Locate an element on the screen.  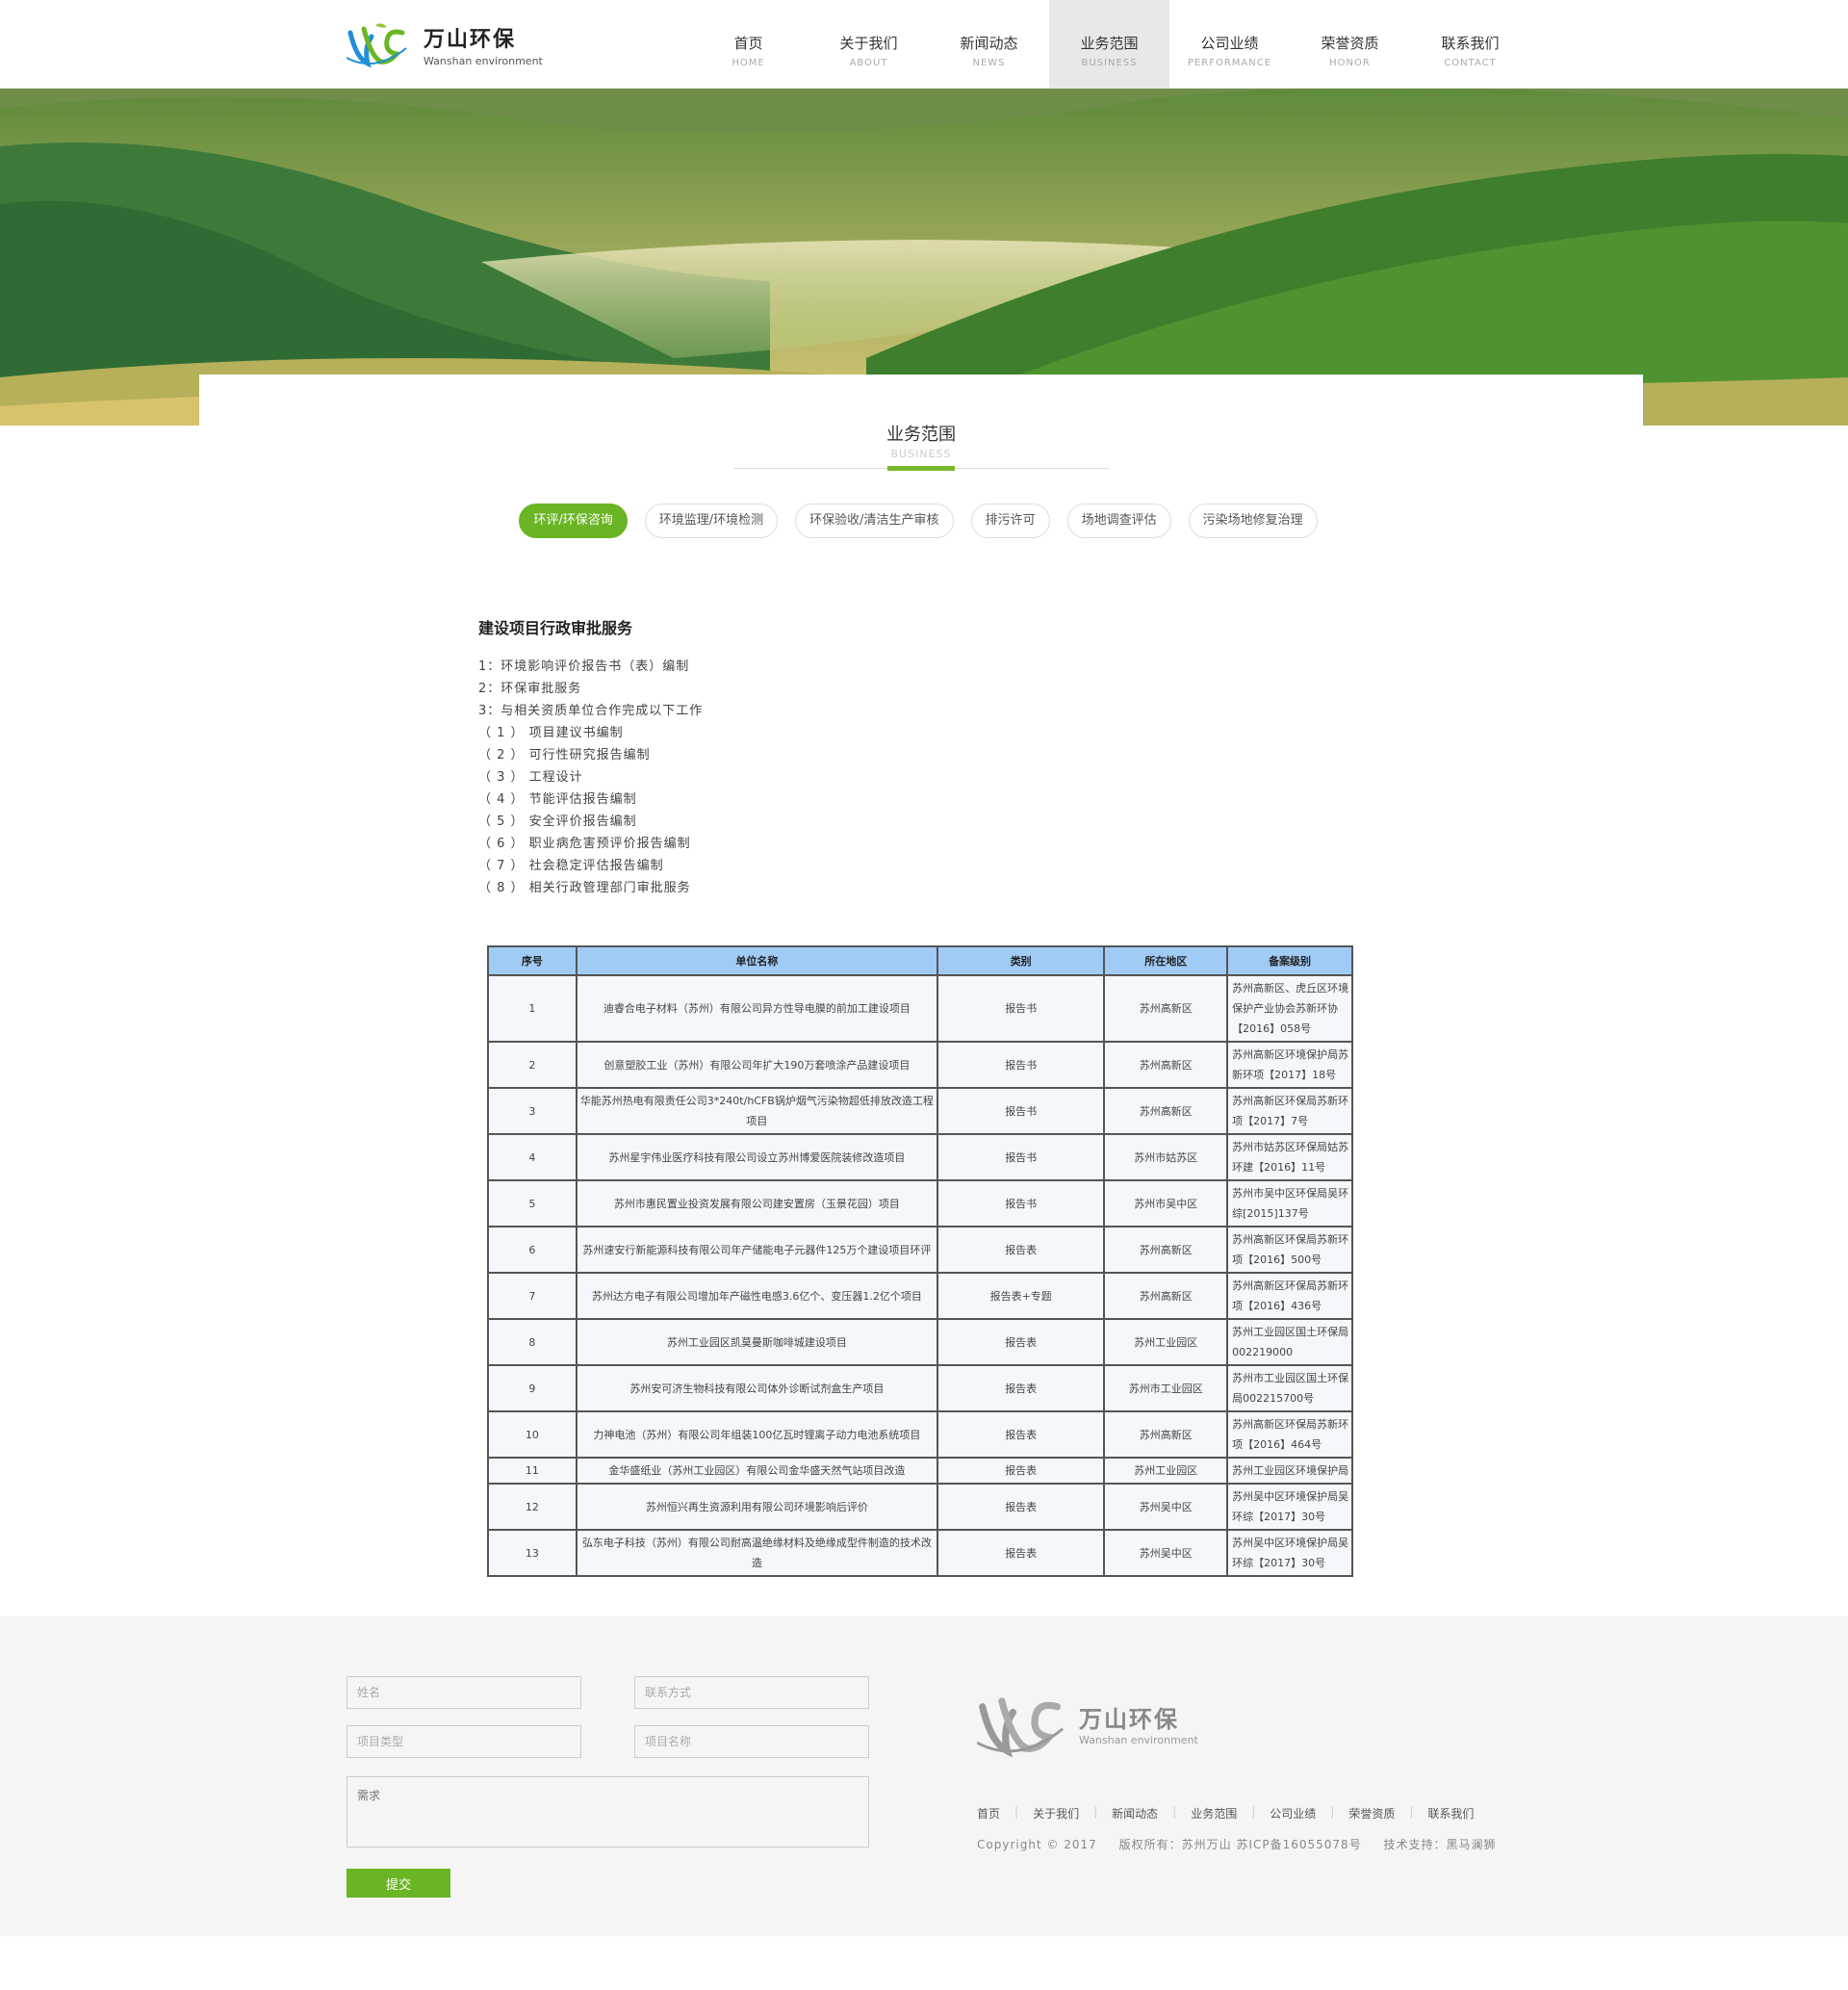
site-logo: 万山环保 Wanshan environment is located at coordinates (444, 44).